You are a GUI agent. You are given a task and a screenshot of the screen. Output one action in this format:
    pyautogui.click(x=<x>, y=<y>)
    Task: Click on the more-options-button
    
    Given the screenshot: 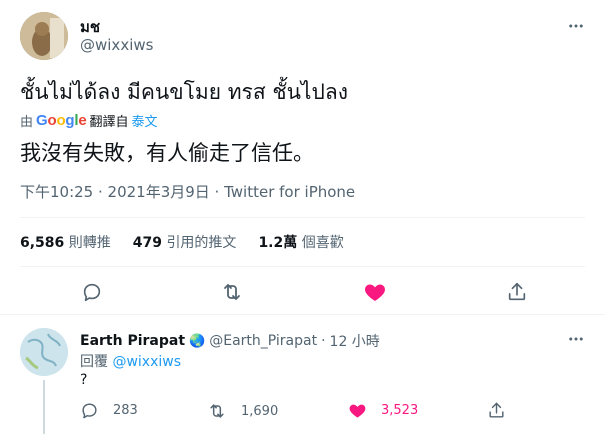 What is the action you would take?
    pyautogui.click(x=576, y=26)
    